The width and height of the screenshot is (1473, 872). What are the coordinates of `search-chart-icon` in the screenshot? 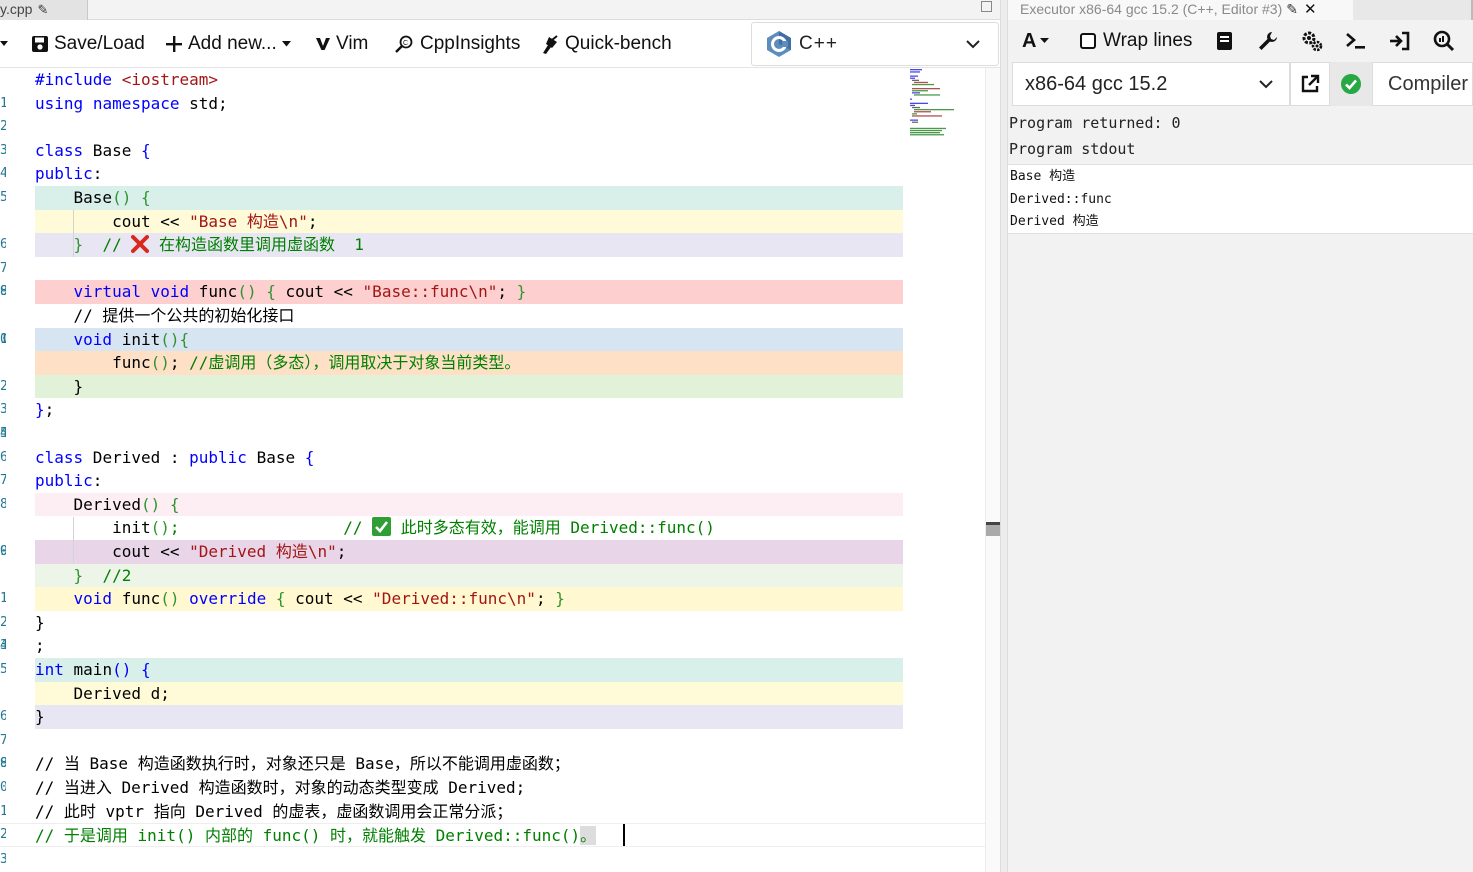 It's located at (1444, 41).